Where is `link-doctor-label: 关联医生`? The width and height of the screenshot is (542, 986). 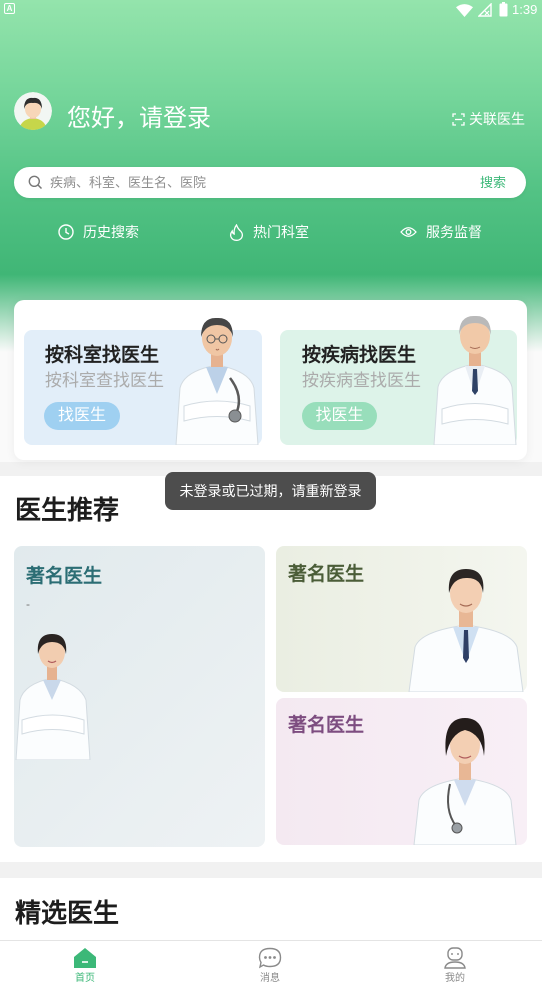
link-doctor-label: 关联医生 is located at coordinates (497, 119).